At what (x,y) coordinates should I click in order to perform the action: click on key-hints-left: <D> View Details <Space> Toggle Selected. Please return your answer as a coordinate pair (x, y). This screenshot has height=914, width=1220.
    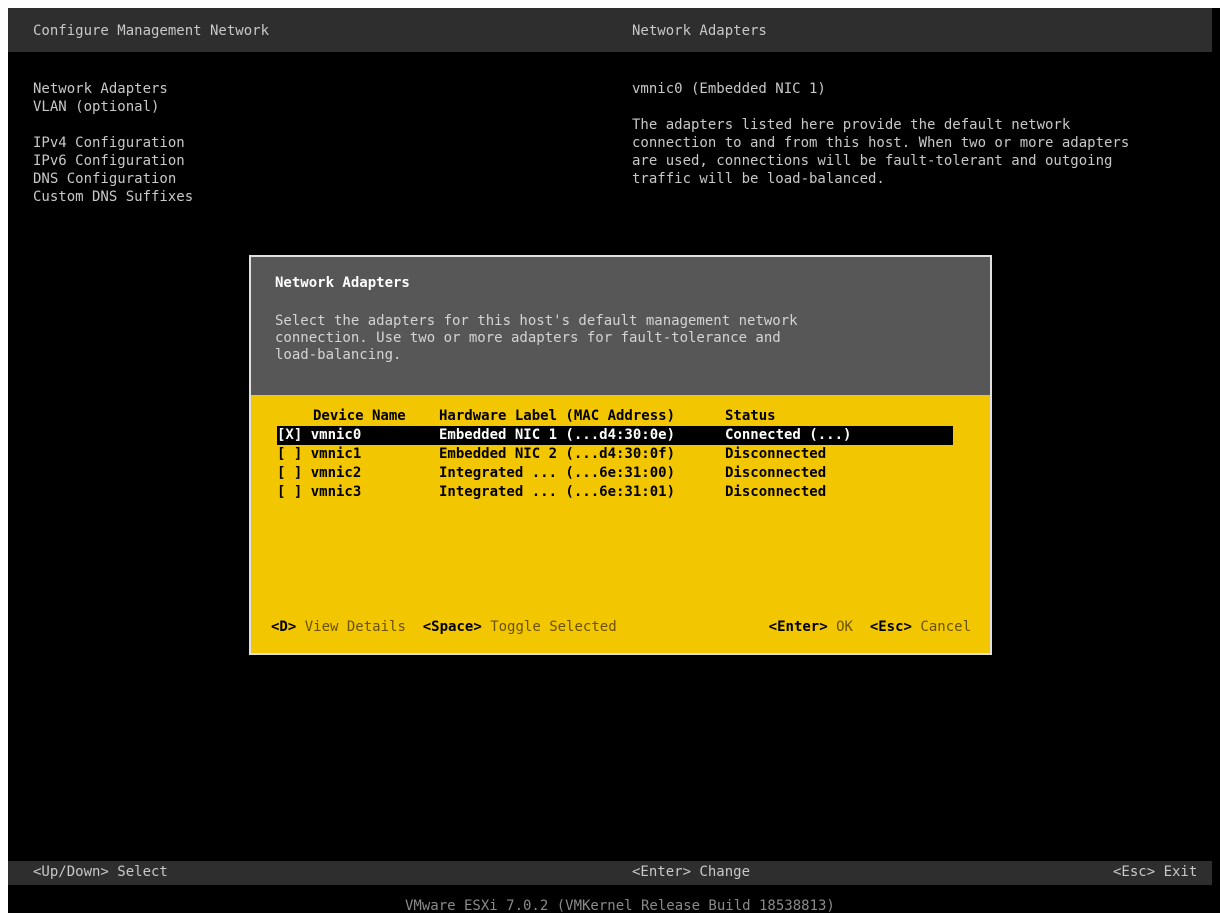
    Looking at the image, I should click on (444, 627).